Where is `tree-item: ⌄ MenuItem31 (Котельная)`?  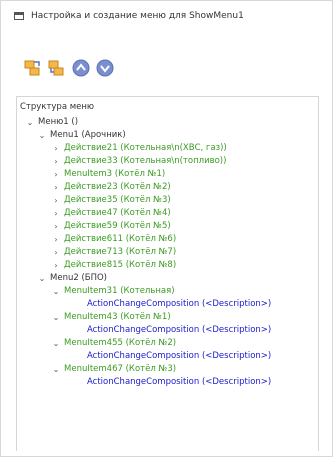 tree-item: ⌄ MenuItem31 (Котельная) is located at coordinates (113, 291).